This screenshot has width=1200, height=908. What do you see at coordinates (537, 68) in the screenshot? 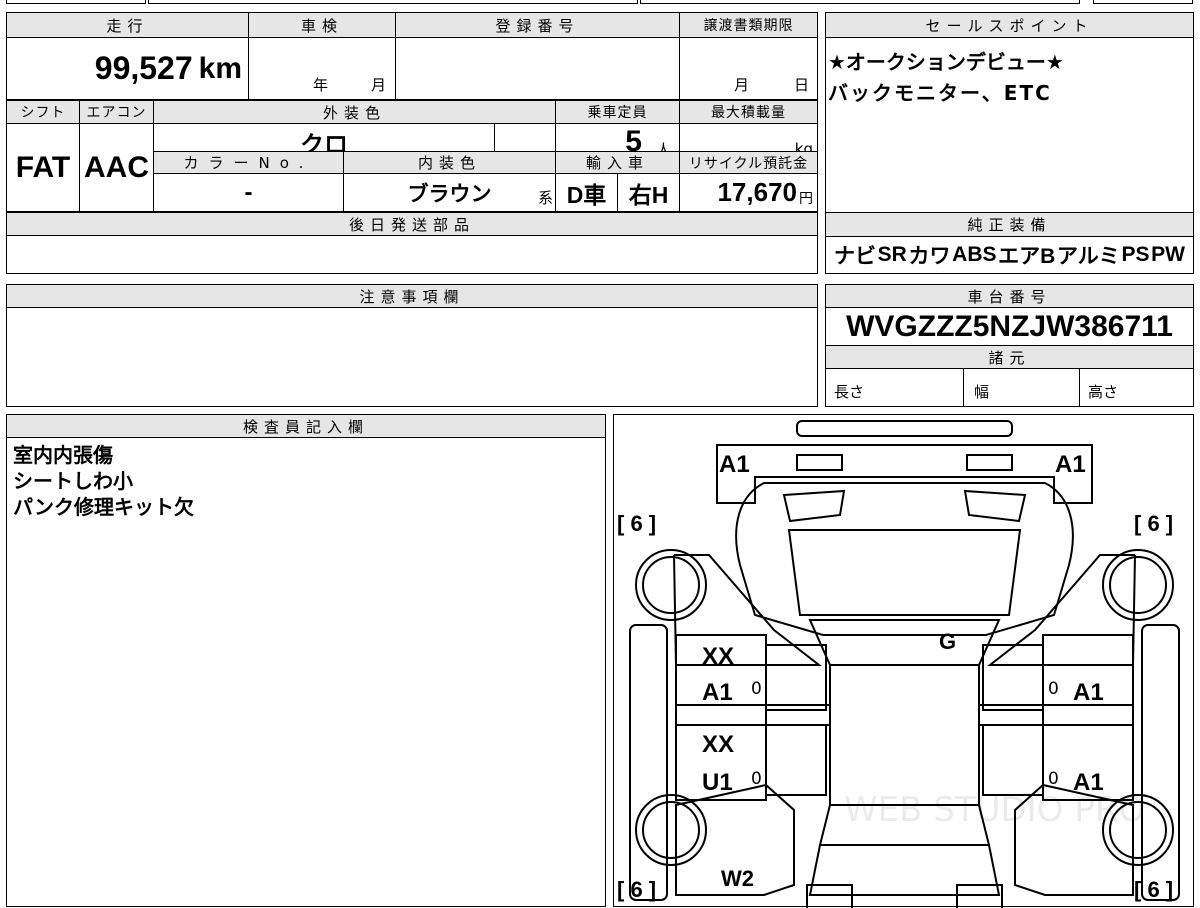
I see `registration-cell` at bounding box center [537, 68].